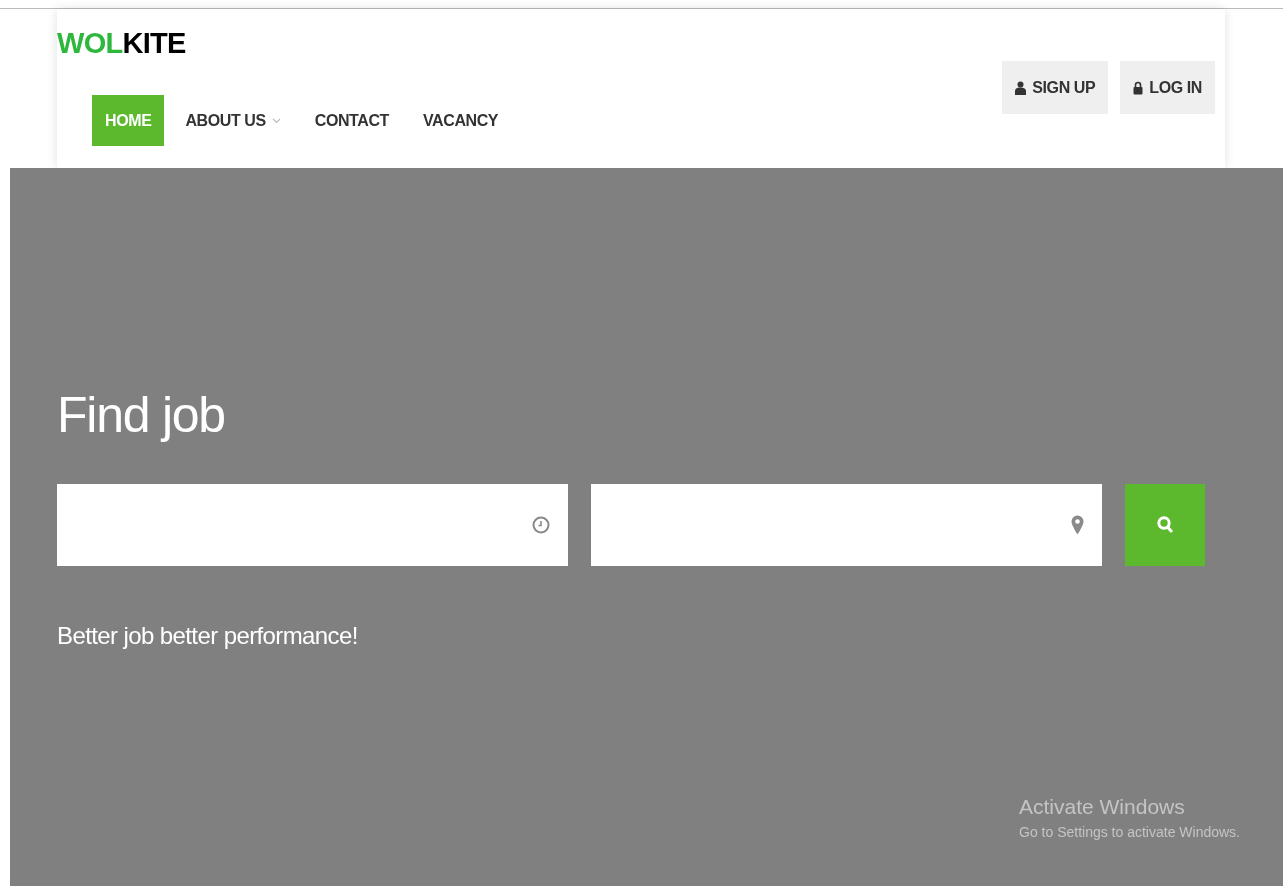 The width and height of the screenshot is (1283, 886). What do you see at coordinates (1055, 87) in the screenshot?
I see `signup-button: SIGN UP` at bounding box center [1055, 87].